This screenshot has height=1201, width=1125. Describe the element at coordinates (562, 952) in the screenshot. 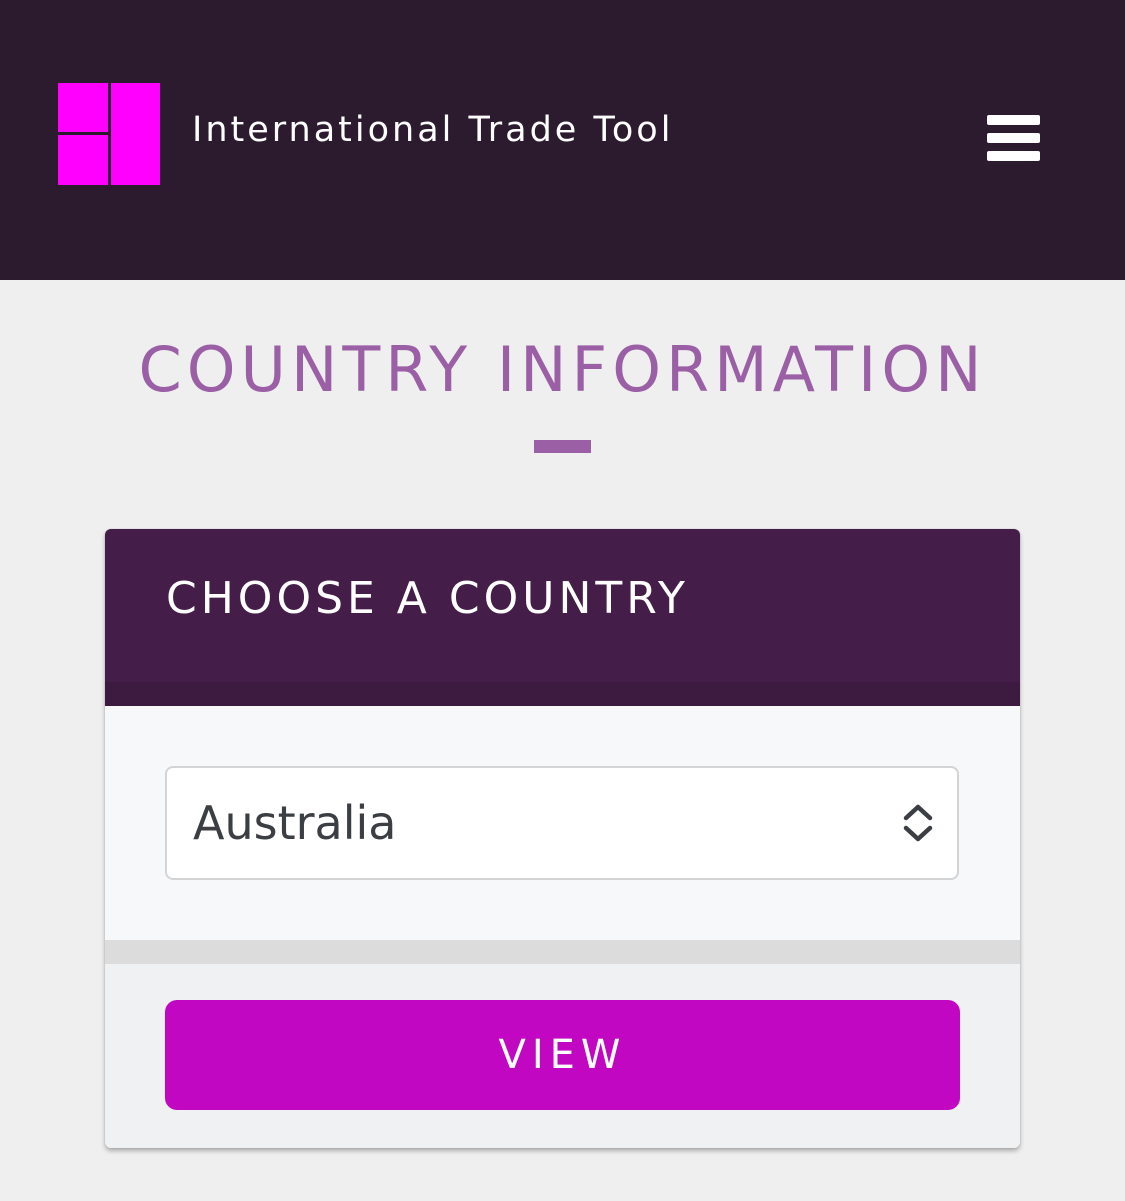

I see `card-divider` at that location.